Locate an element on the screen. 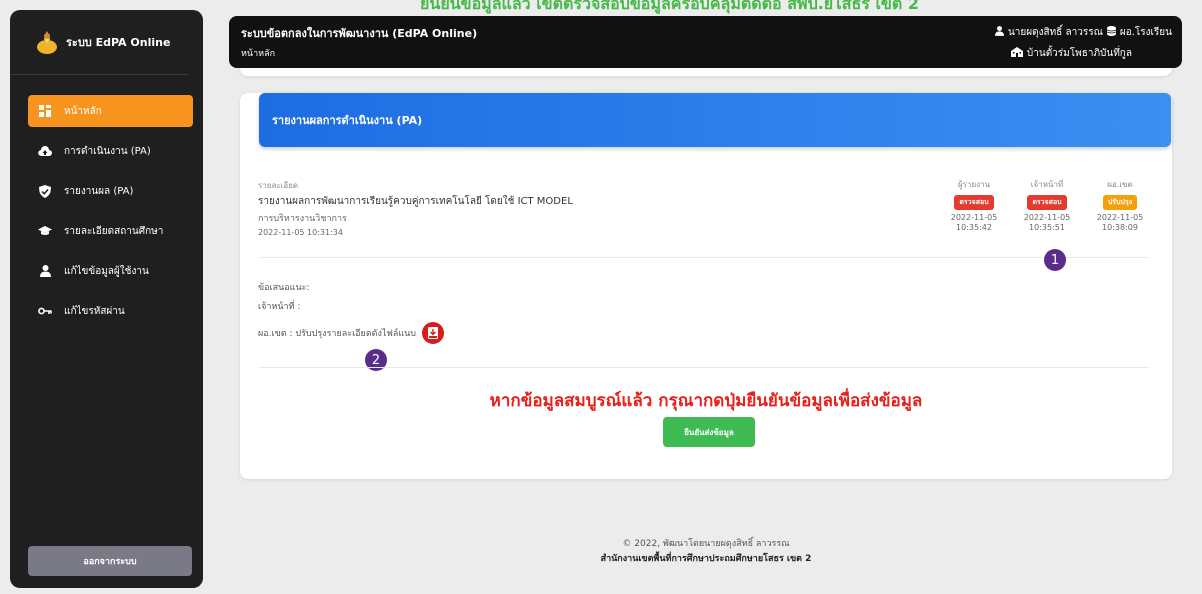 The height and width of the screenshot is (594, 1202). status-header: เจ้าหน้าที่ is located at coordinates (1047, 184).